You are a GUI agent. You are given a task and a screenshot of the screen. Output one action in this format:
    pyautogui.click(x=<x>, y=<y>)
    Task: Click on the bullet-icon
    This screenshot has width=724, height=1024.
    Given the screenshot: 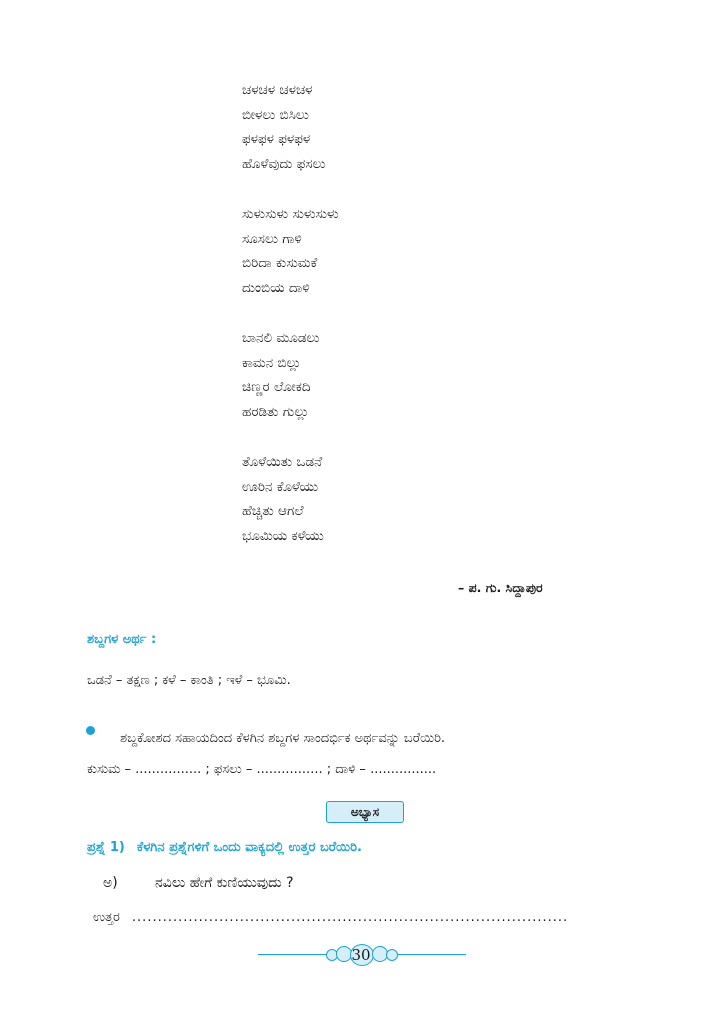 What is the action you would take?
    pyautogui.click(x=90, y=730)
    